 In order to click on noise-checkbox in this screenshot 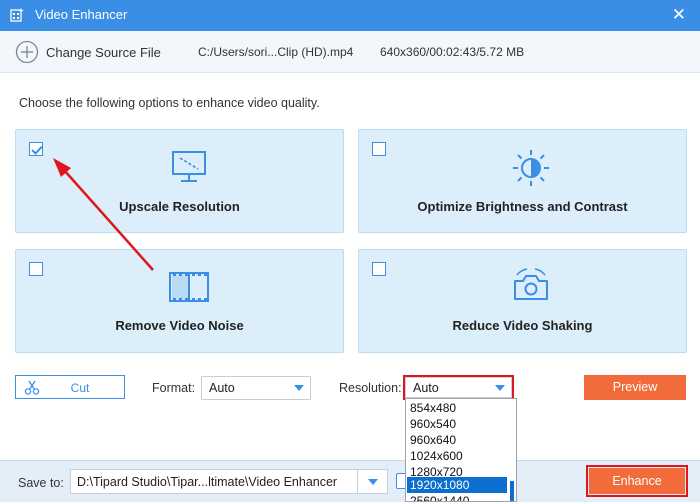, I will do `click(36, 269)`.